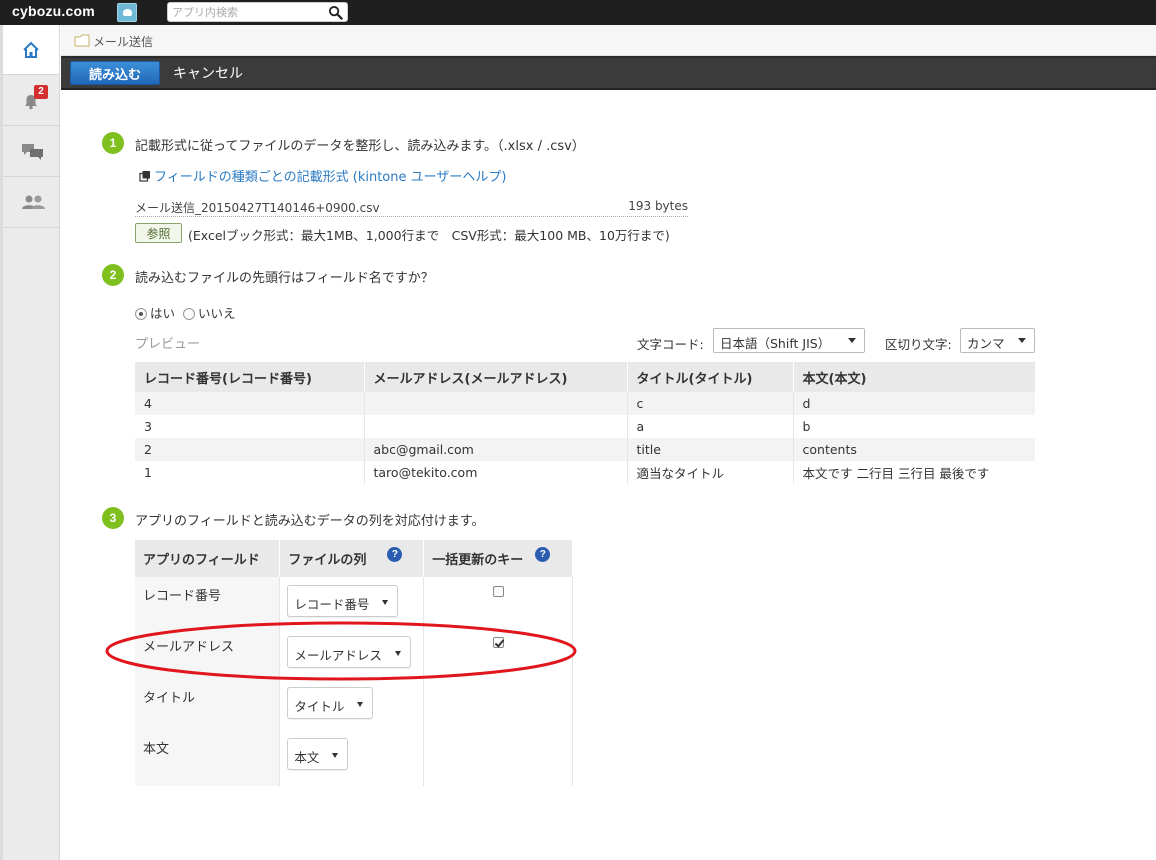 Image resolution: width=1156 pixels, height=860 pixels. I want to click on file-column-select: レコード番号, so click(343, 601).